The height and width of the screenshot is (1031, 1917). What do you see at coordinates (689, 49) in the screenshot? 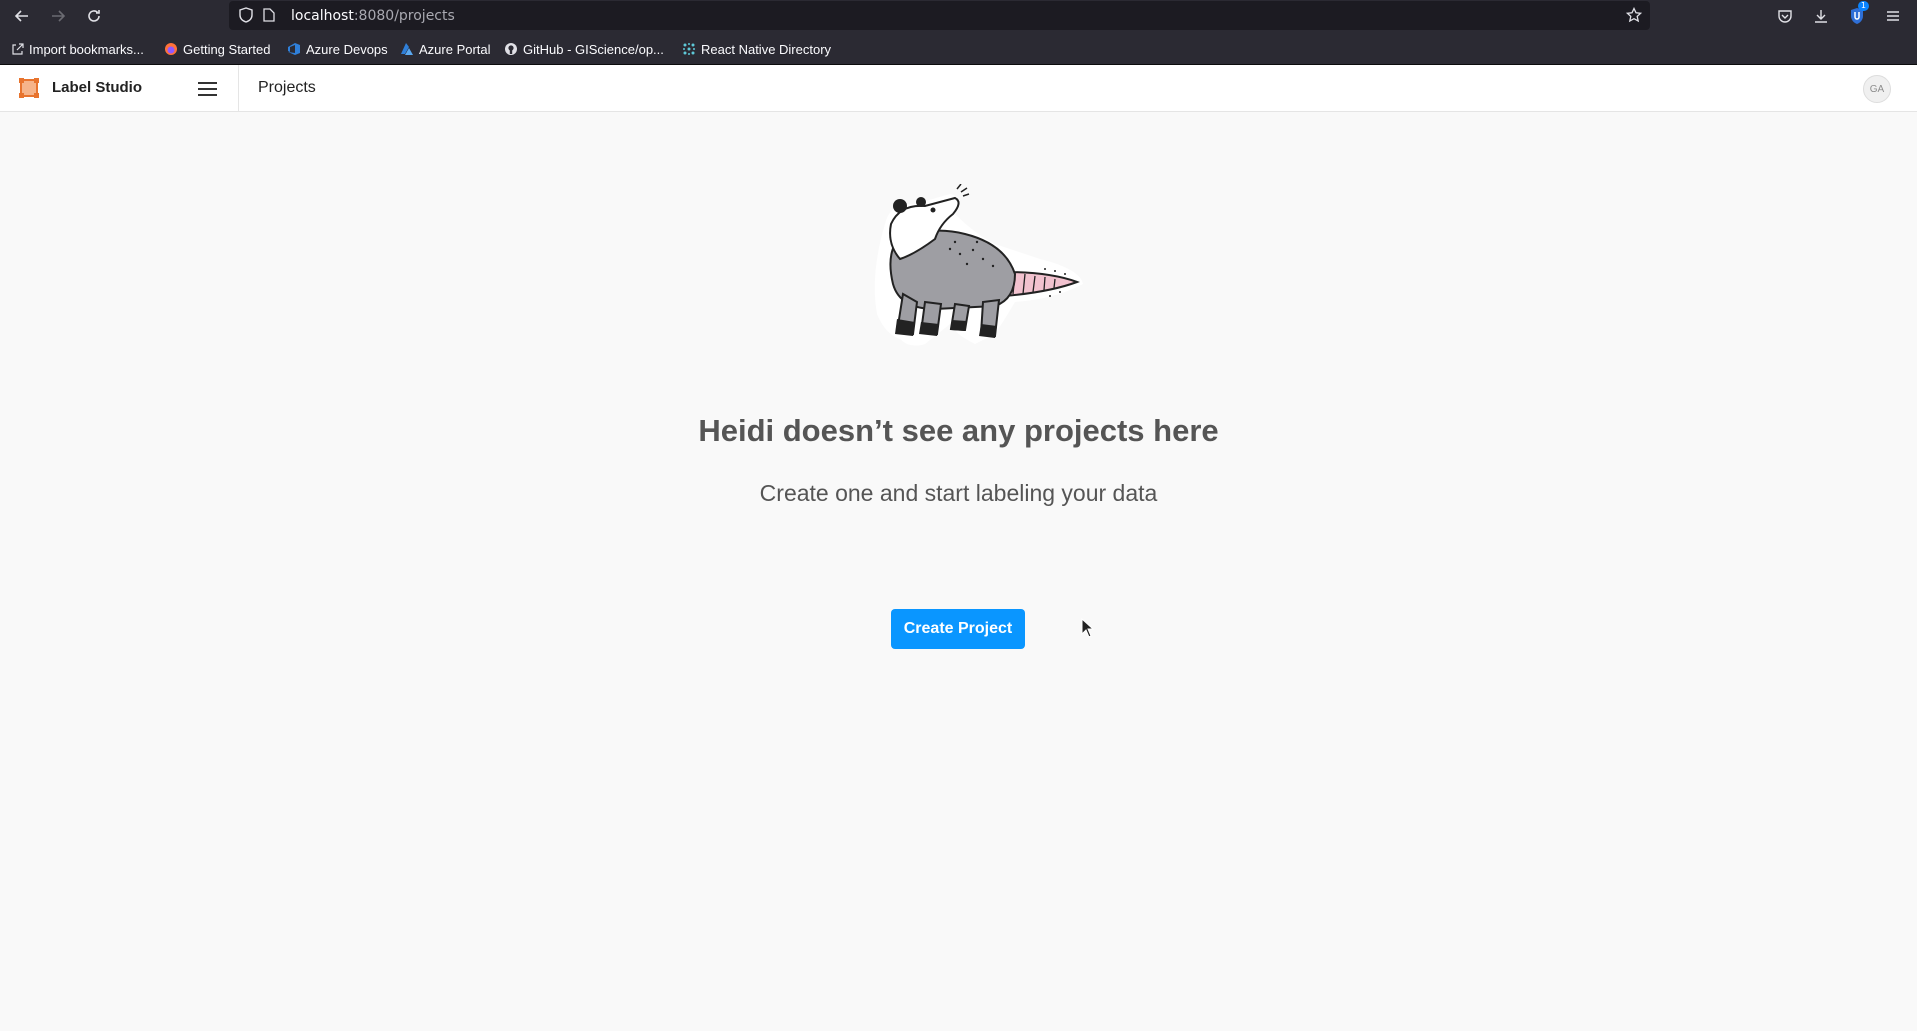
I see `react-icon` at bounding box center [689, 49].